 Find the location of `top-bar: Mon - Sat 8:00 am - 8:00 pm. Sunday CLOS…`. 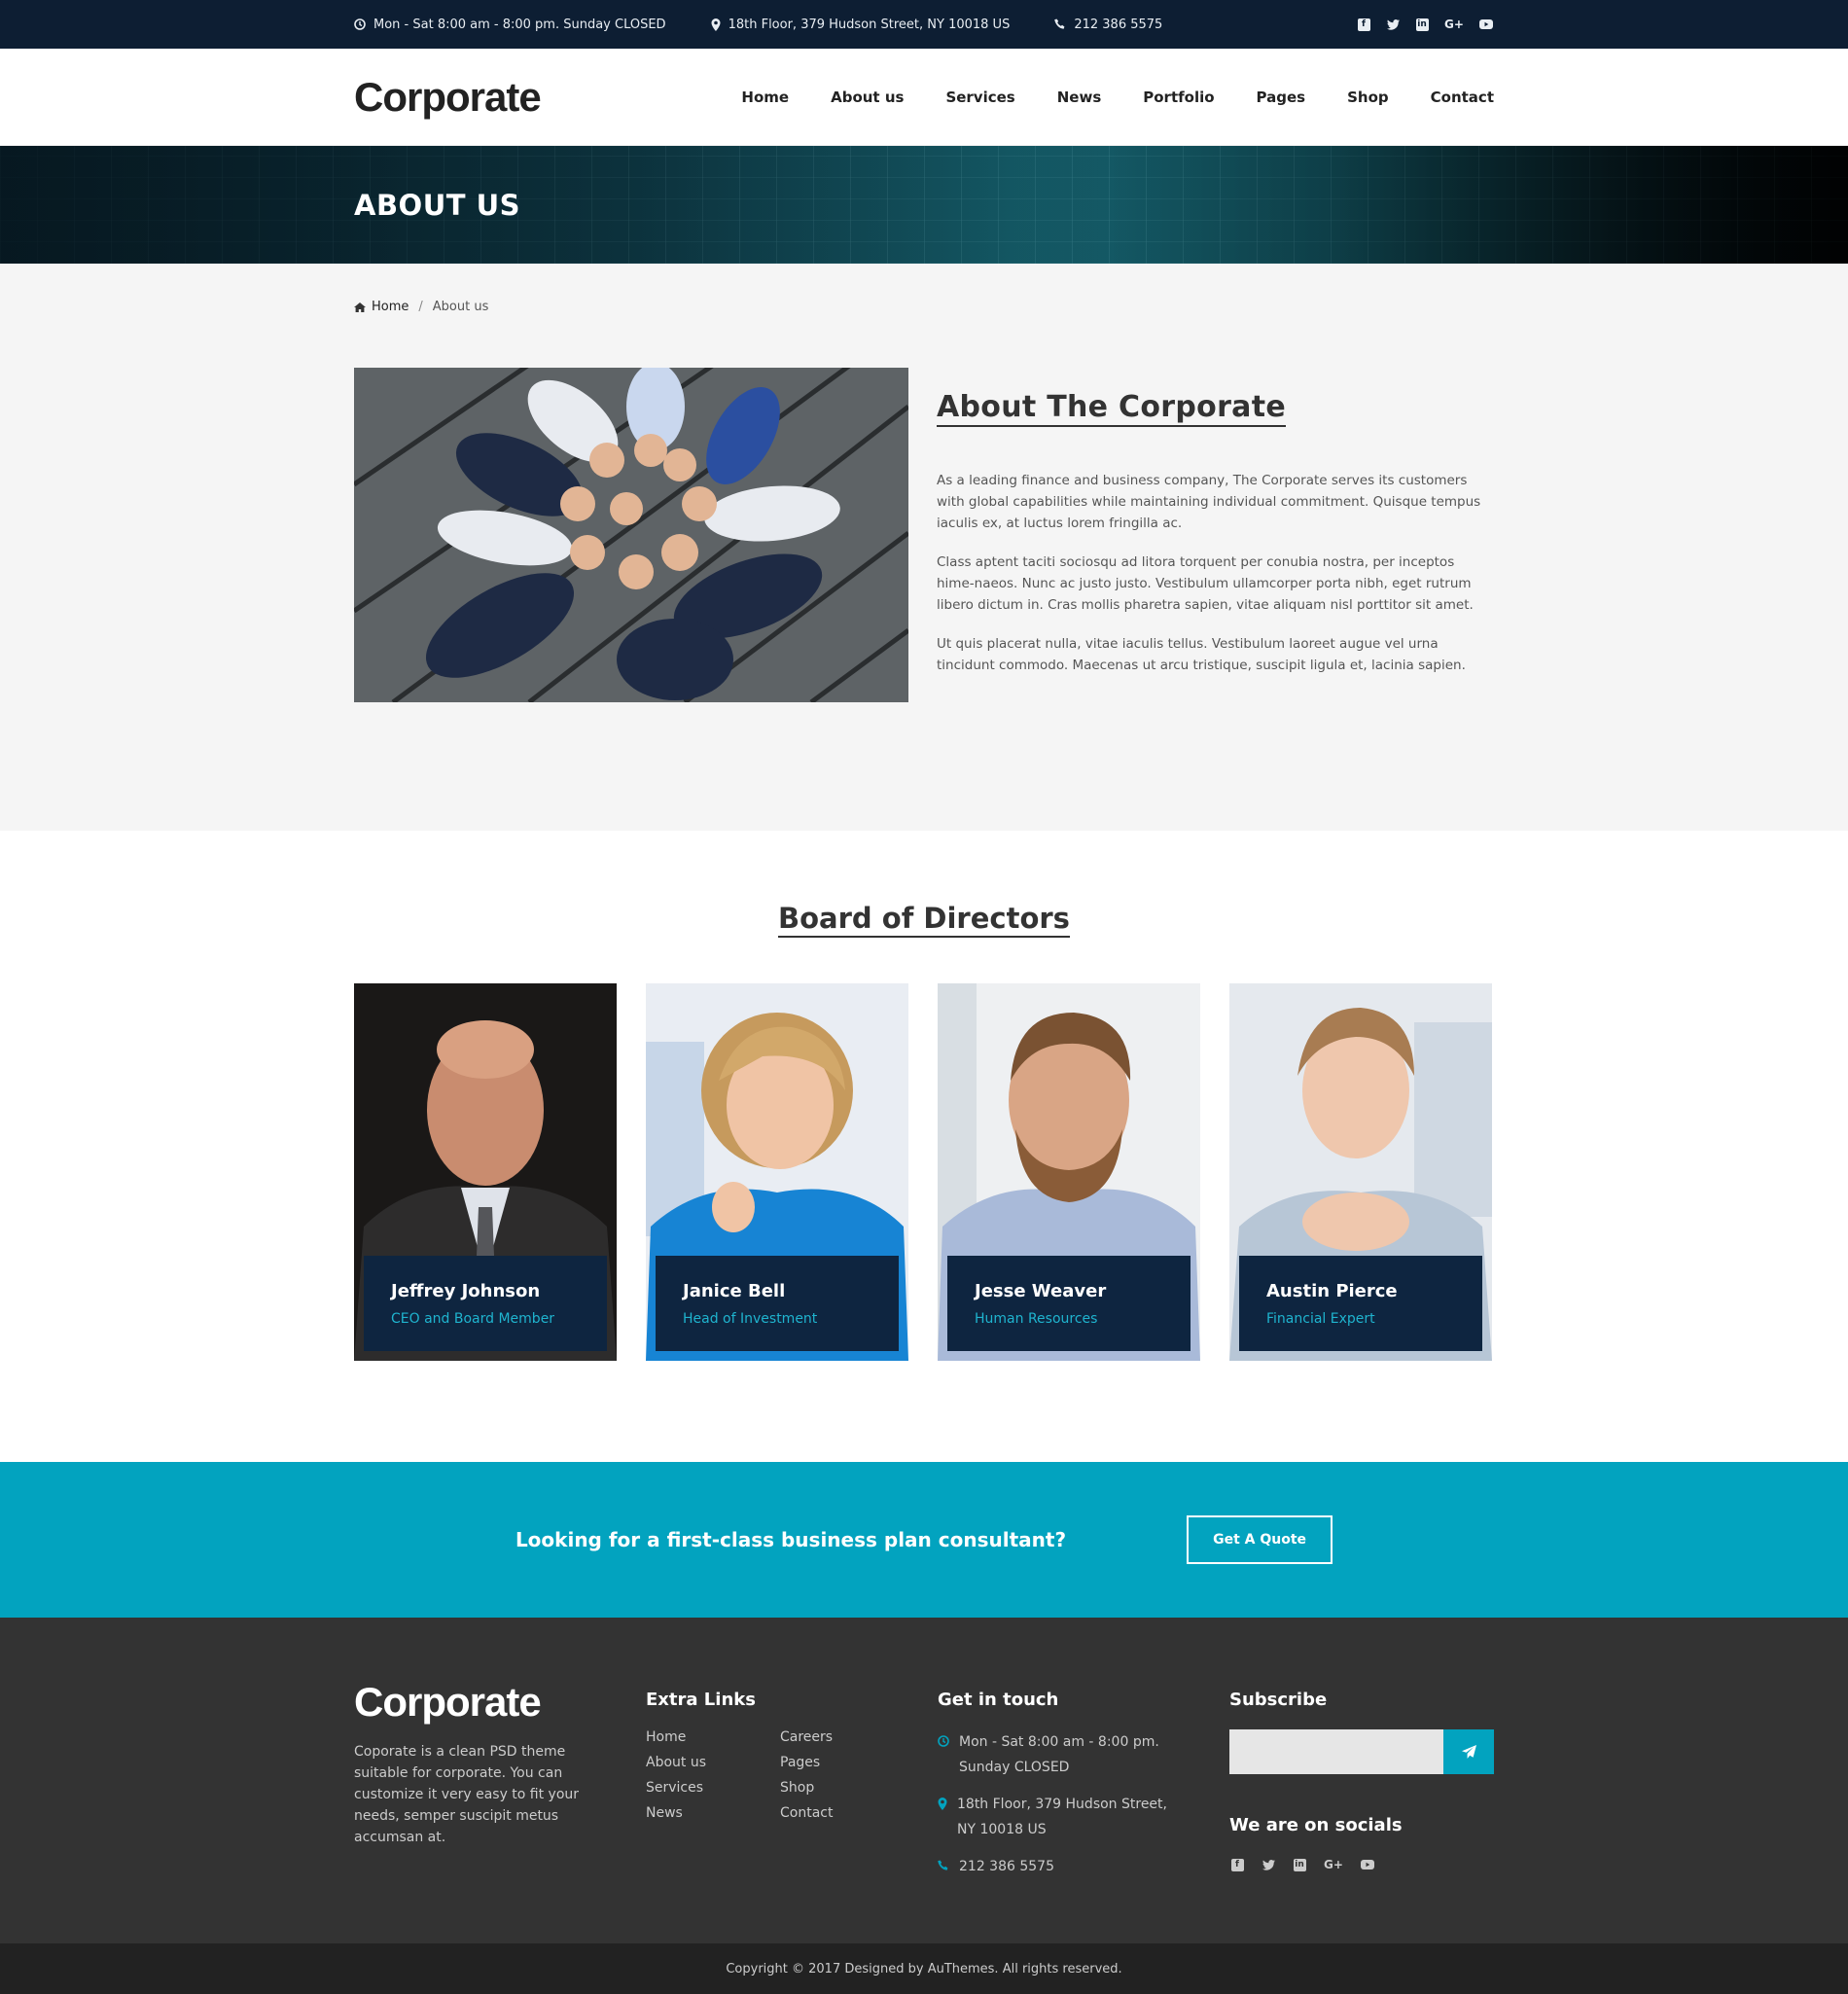

top-bar: Mon - Sat 8:00 am - 8:00 pm. Sunday CLOS… is located at coordinates (924, 24).